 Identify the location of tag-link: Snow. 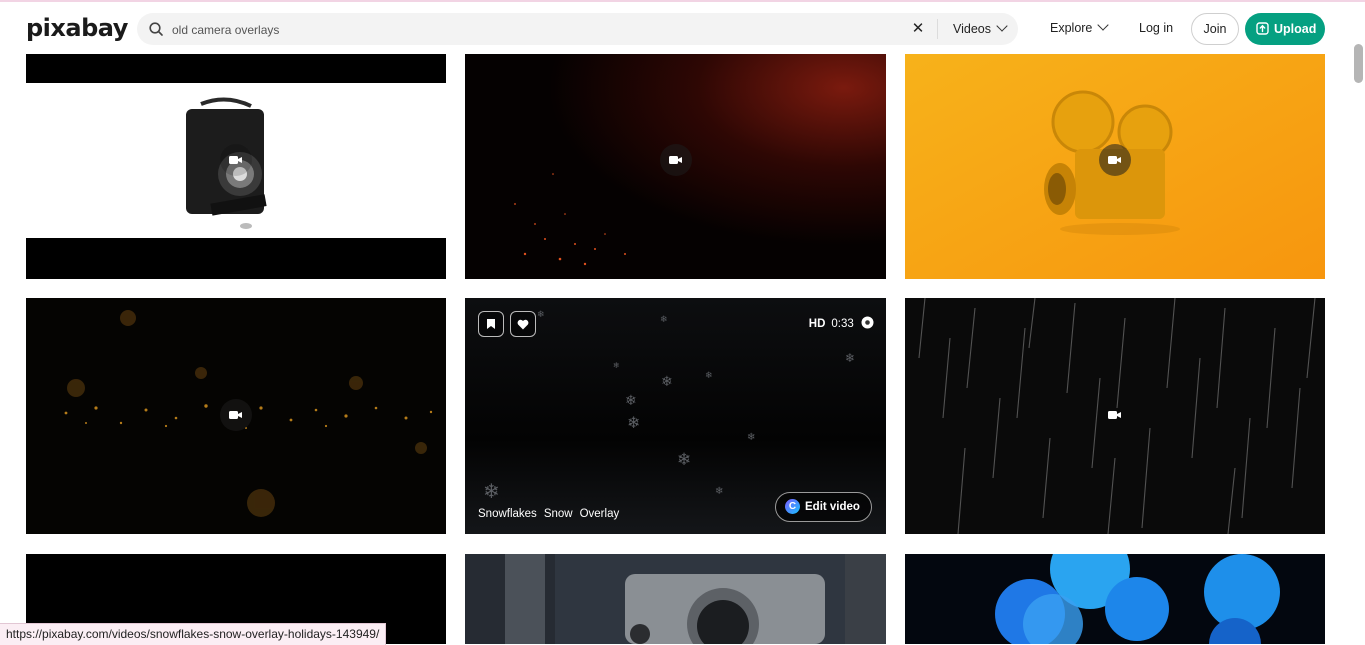
(558, 514).